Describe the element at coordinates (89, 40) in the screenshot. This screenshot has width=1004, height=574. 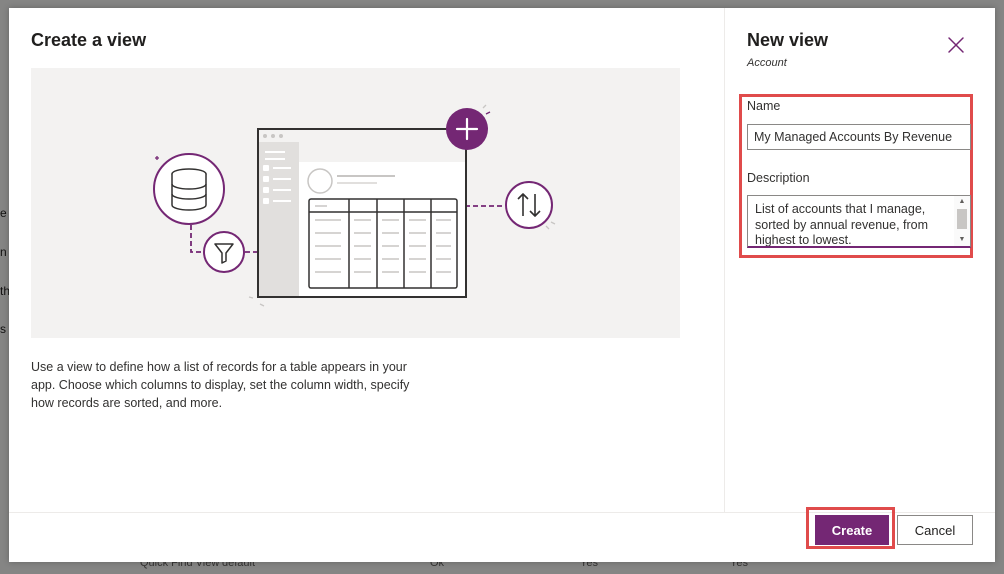
I see `dialog-title: Create a view` at that location.